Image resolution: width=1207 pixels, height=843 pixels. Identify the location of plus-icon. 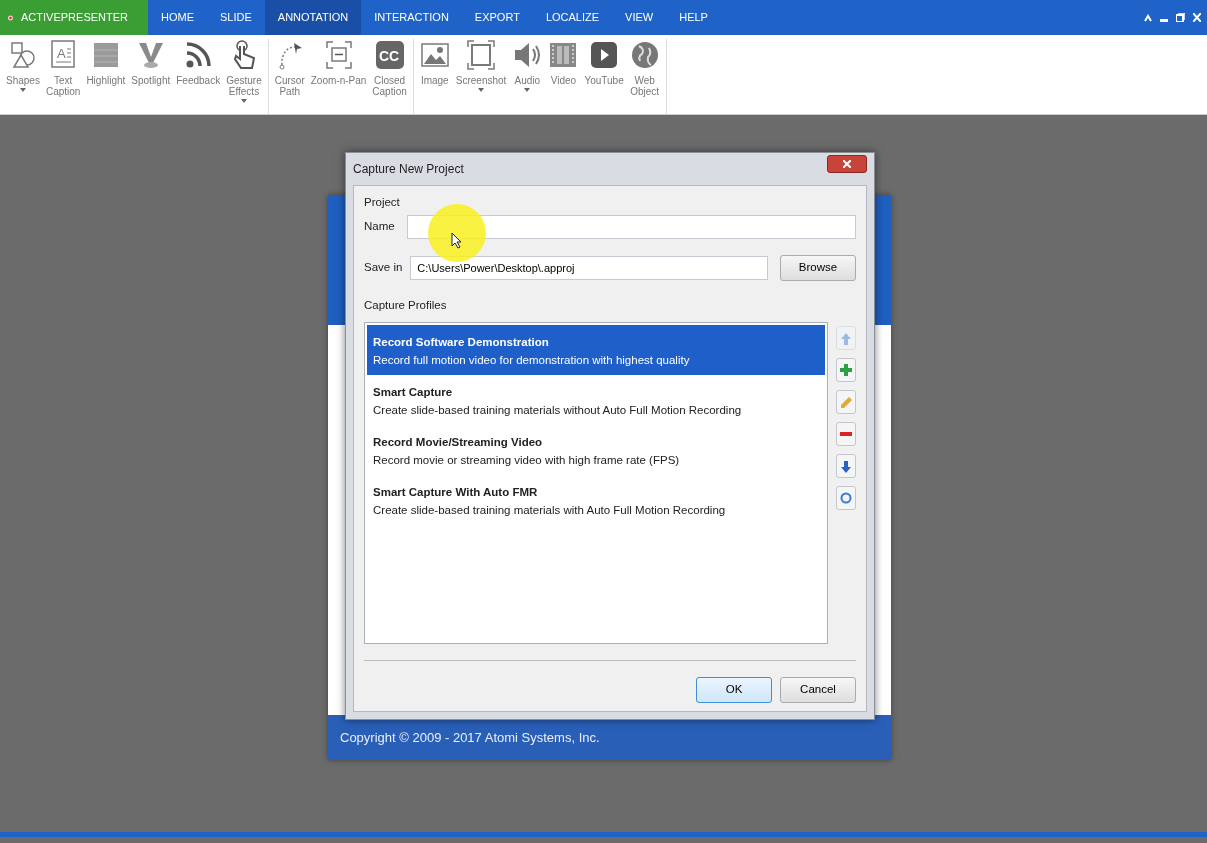
(846, 370).